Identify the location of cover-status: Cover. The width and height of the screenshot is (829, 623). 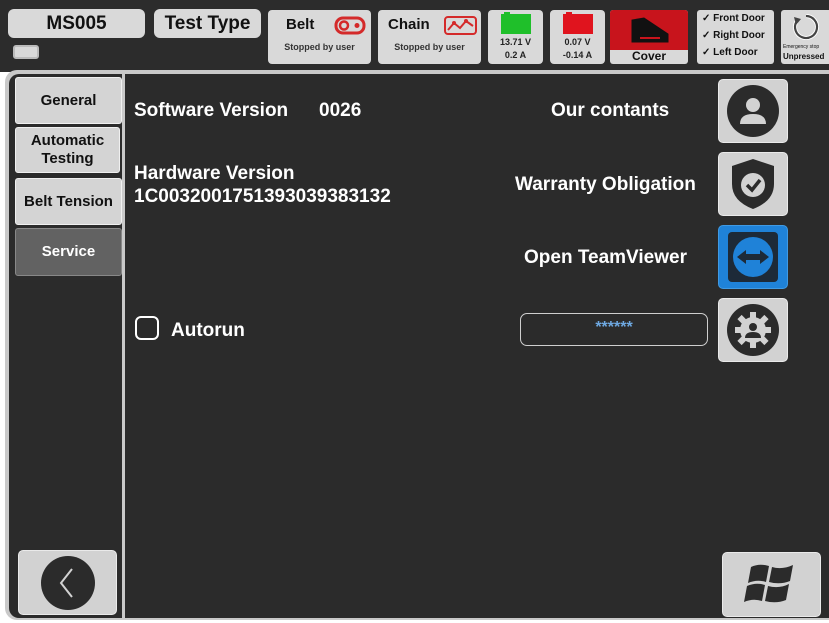
(649, 37).